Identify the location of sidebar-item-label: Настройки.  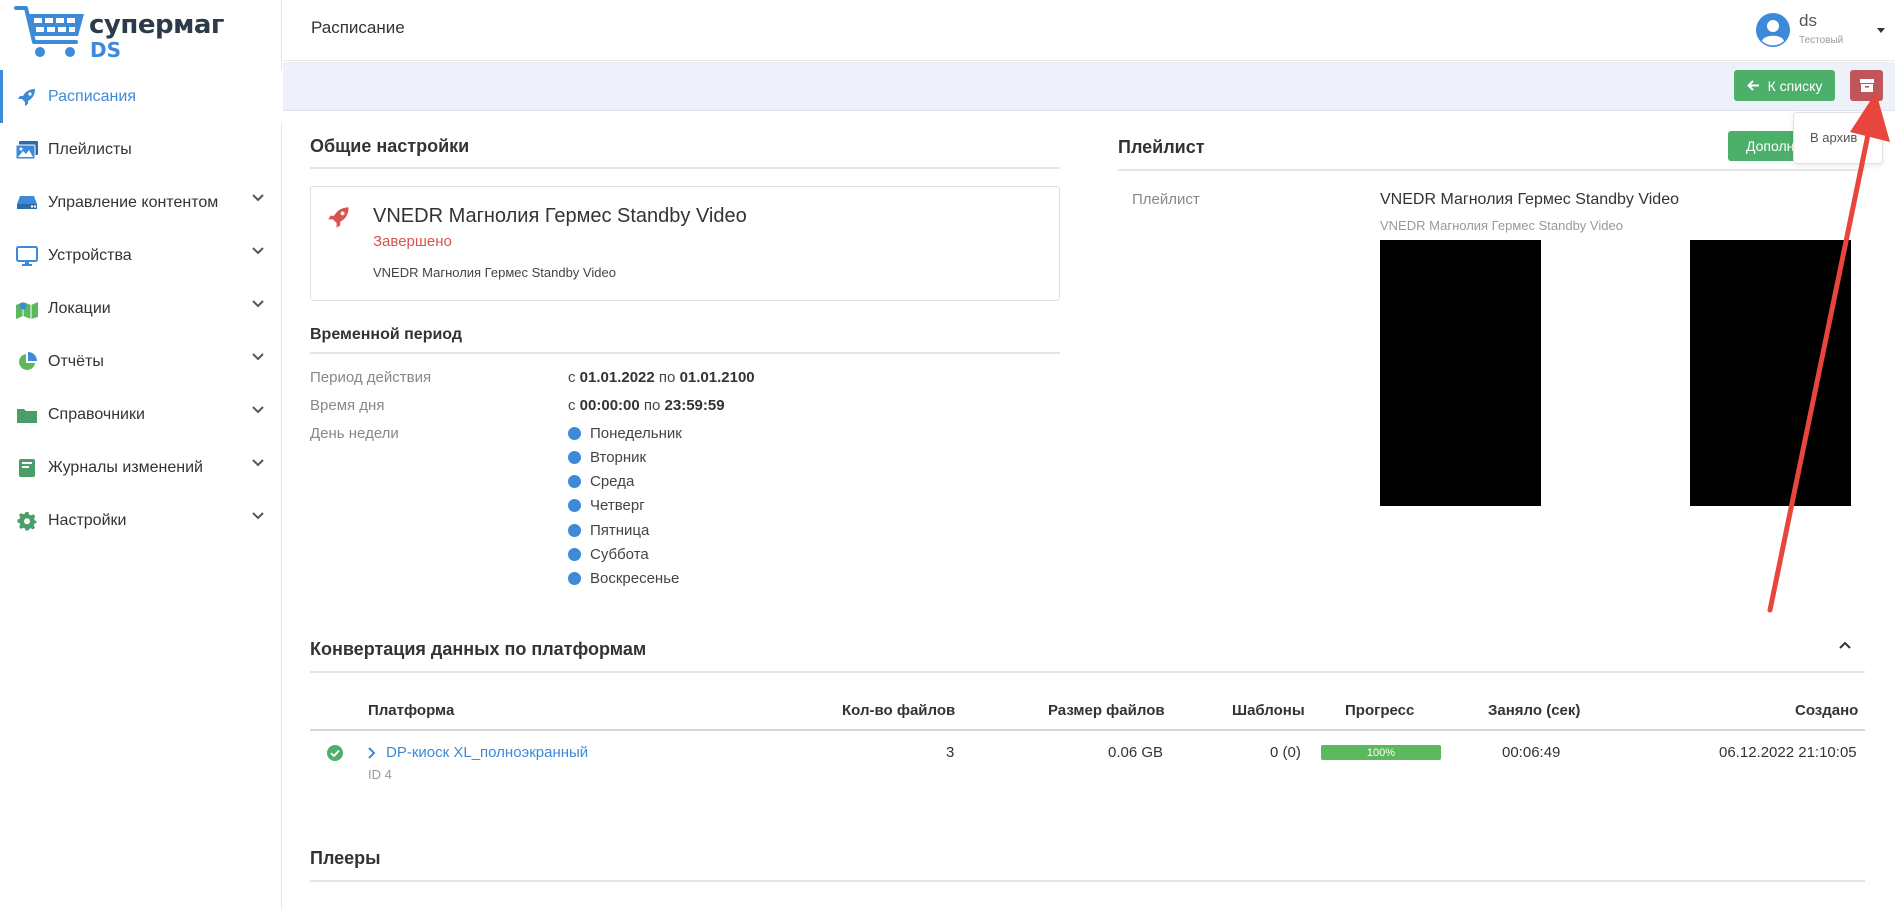
(87, 520).